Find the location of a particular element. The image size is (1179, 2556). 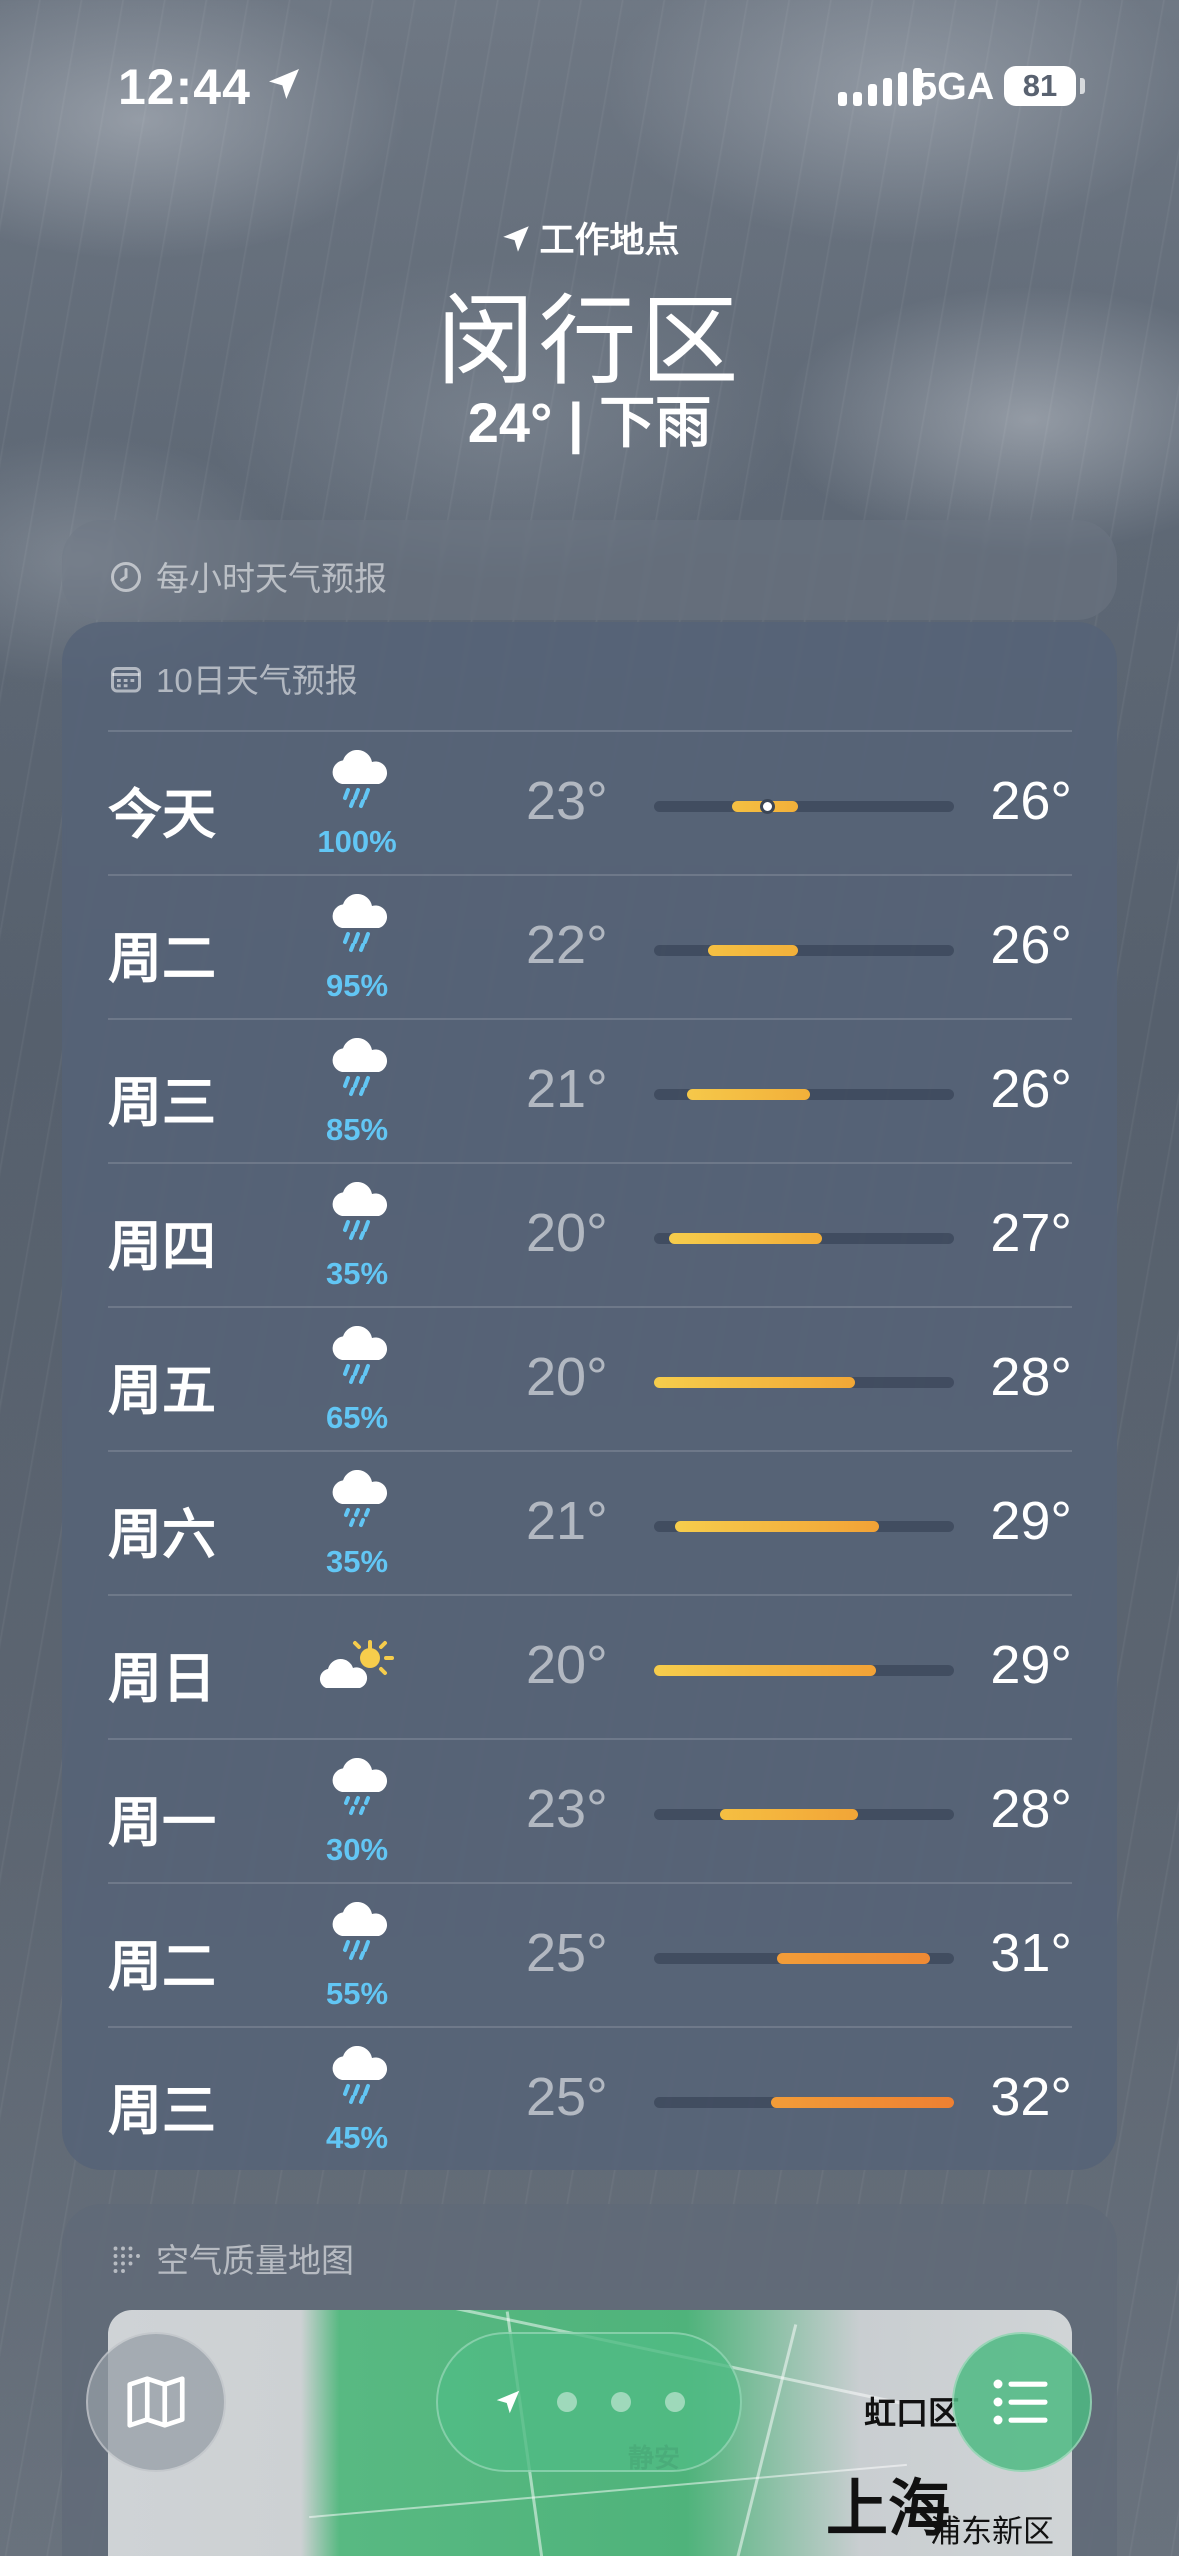

precipitation-chance: 95% is located at coordinates (357, 985).